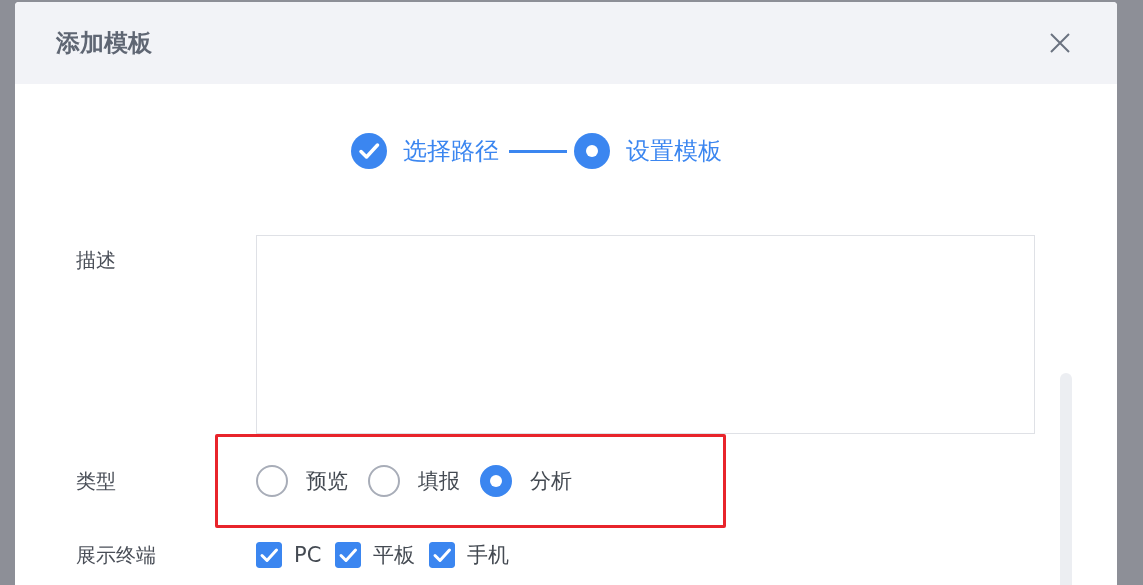  Describe the element at coordinates (1060, 43) in the screenshot. I see `close-icon` at that location.